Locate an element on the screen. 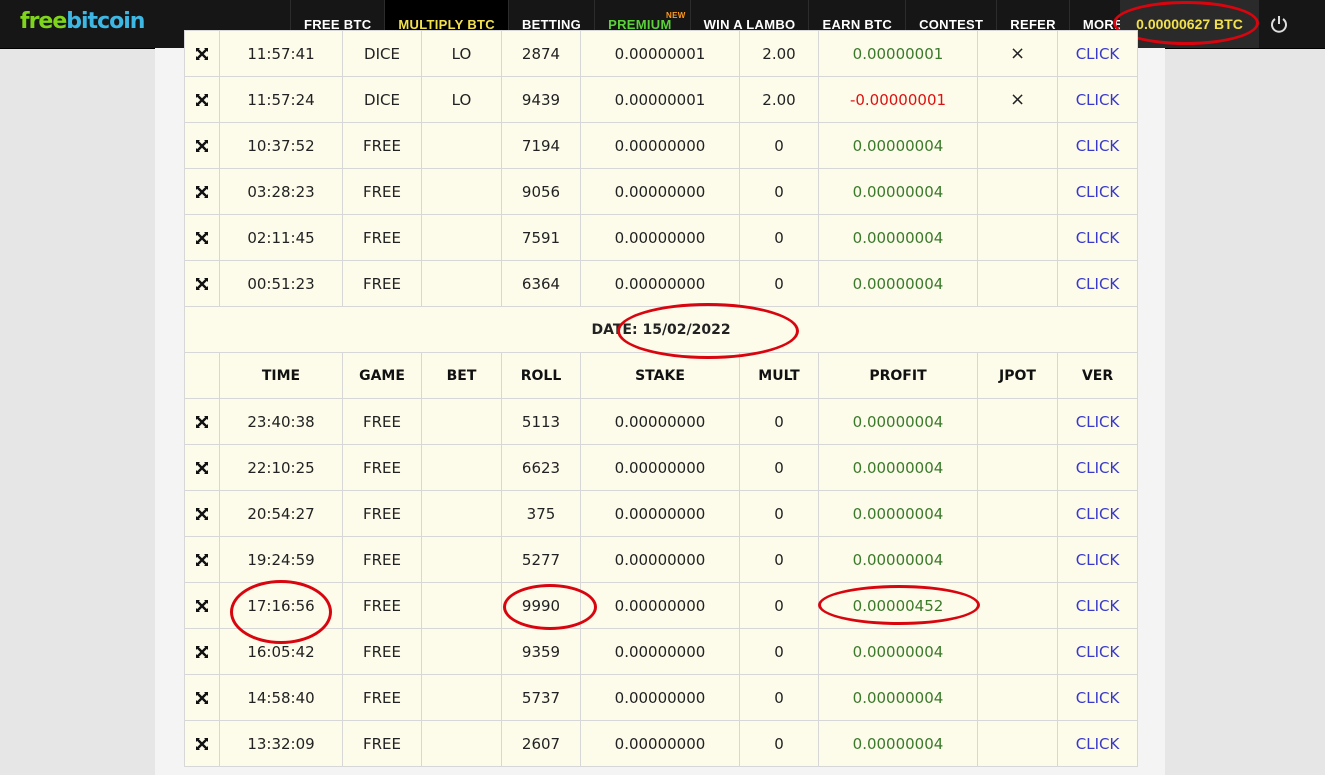  roll-cell: 5113 is located at coordinates (541, 421).